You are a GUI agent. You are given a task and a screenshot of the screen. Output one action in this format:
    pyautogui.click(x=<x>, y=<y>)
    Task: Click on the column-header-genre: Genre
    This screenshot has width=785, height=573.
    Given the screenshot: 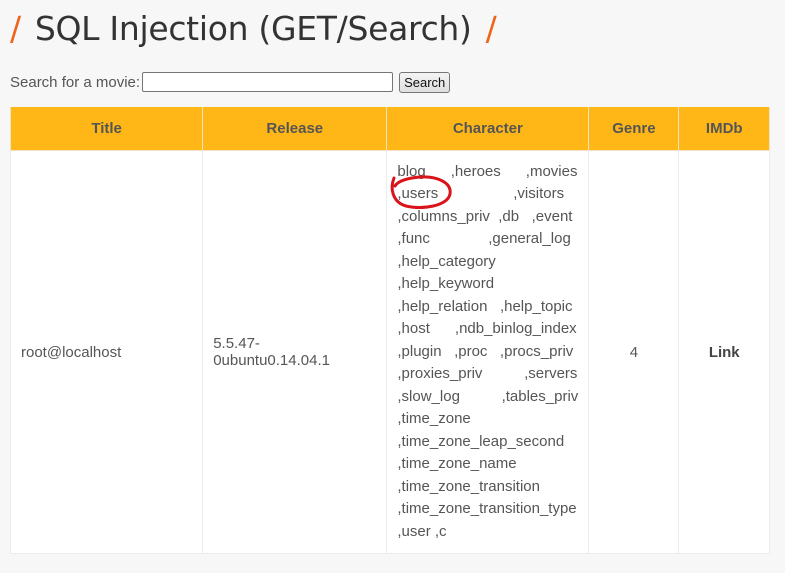 What is the action you would take?
    pyautogui.click(x=634, y=129)
    